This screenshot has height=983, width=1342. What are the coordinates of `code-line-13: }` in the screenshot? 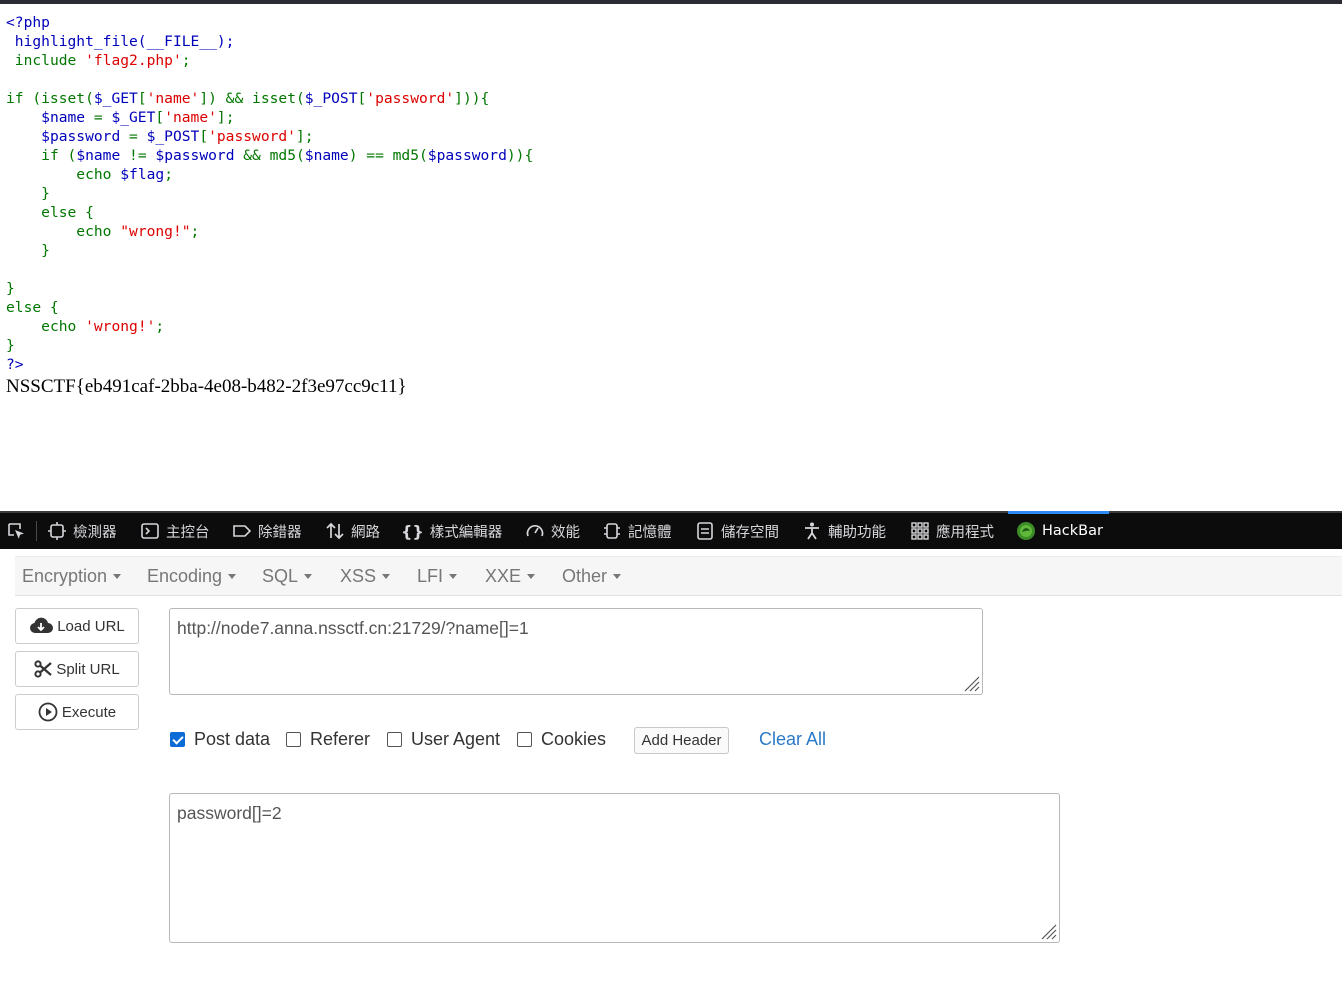 It's located at (45, 250).